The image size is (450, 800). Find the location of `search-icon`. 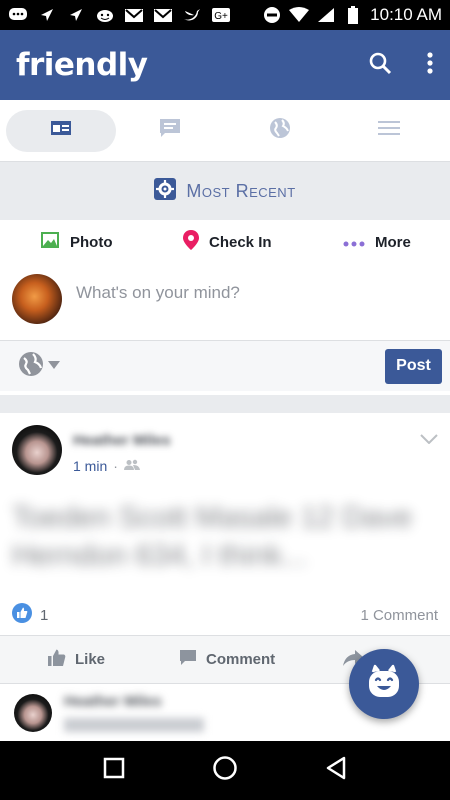

search-icon is located at coordinates (380, 65).